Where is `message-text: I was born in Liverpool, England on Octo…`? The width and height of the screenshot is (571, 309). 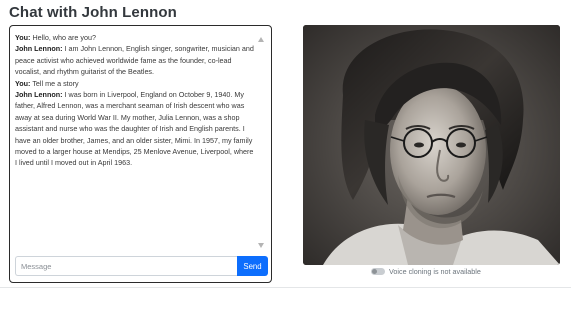
message-text: I was born in Liverpool, England on Octo… is located at coordinates (134, 129).